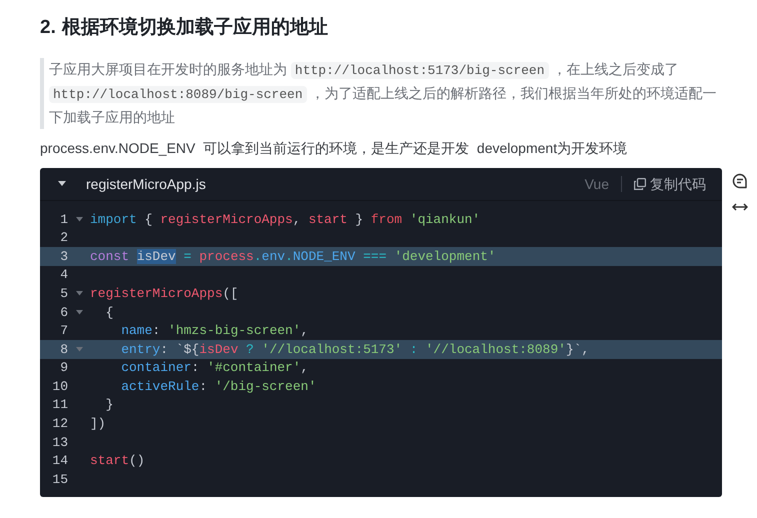  Describe the element at coordinates (62, 184) in the screenshot. I see `collapse-caret-icon` at that location.